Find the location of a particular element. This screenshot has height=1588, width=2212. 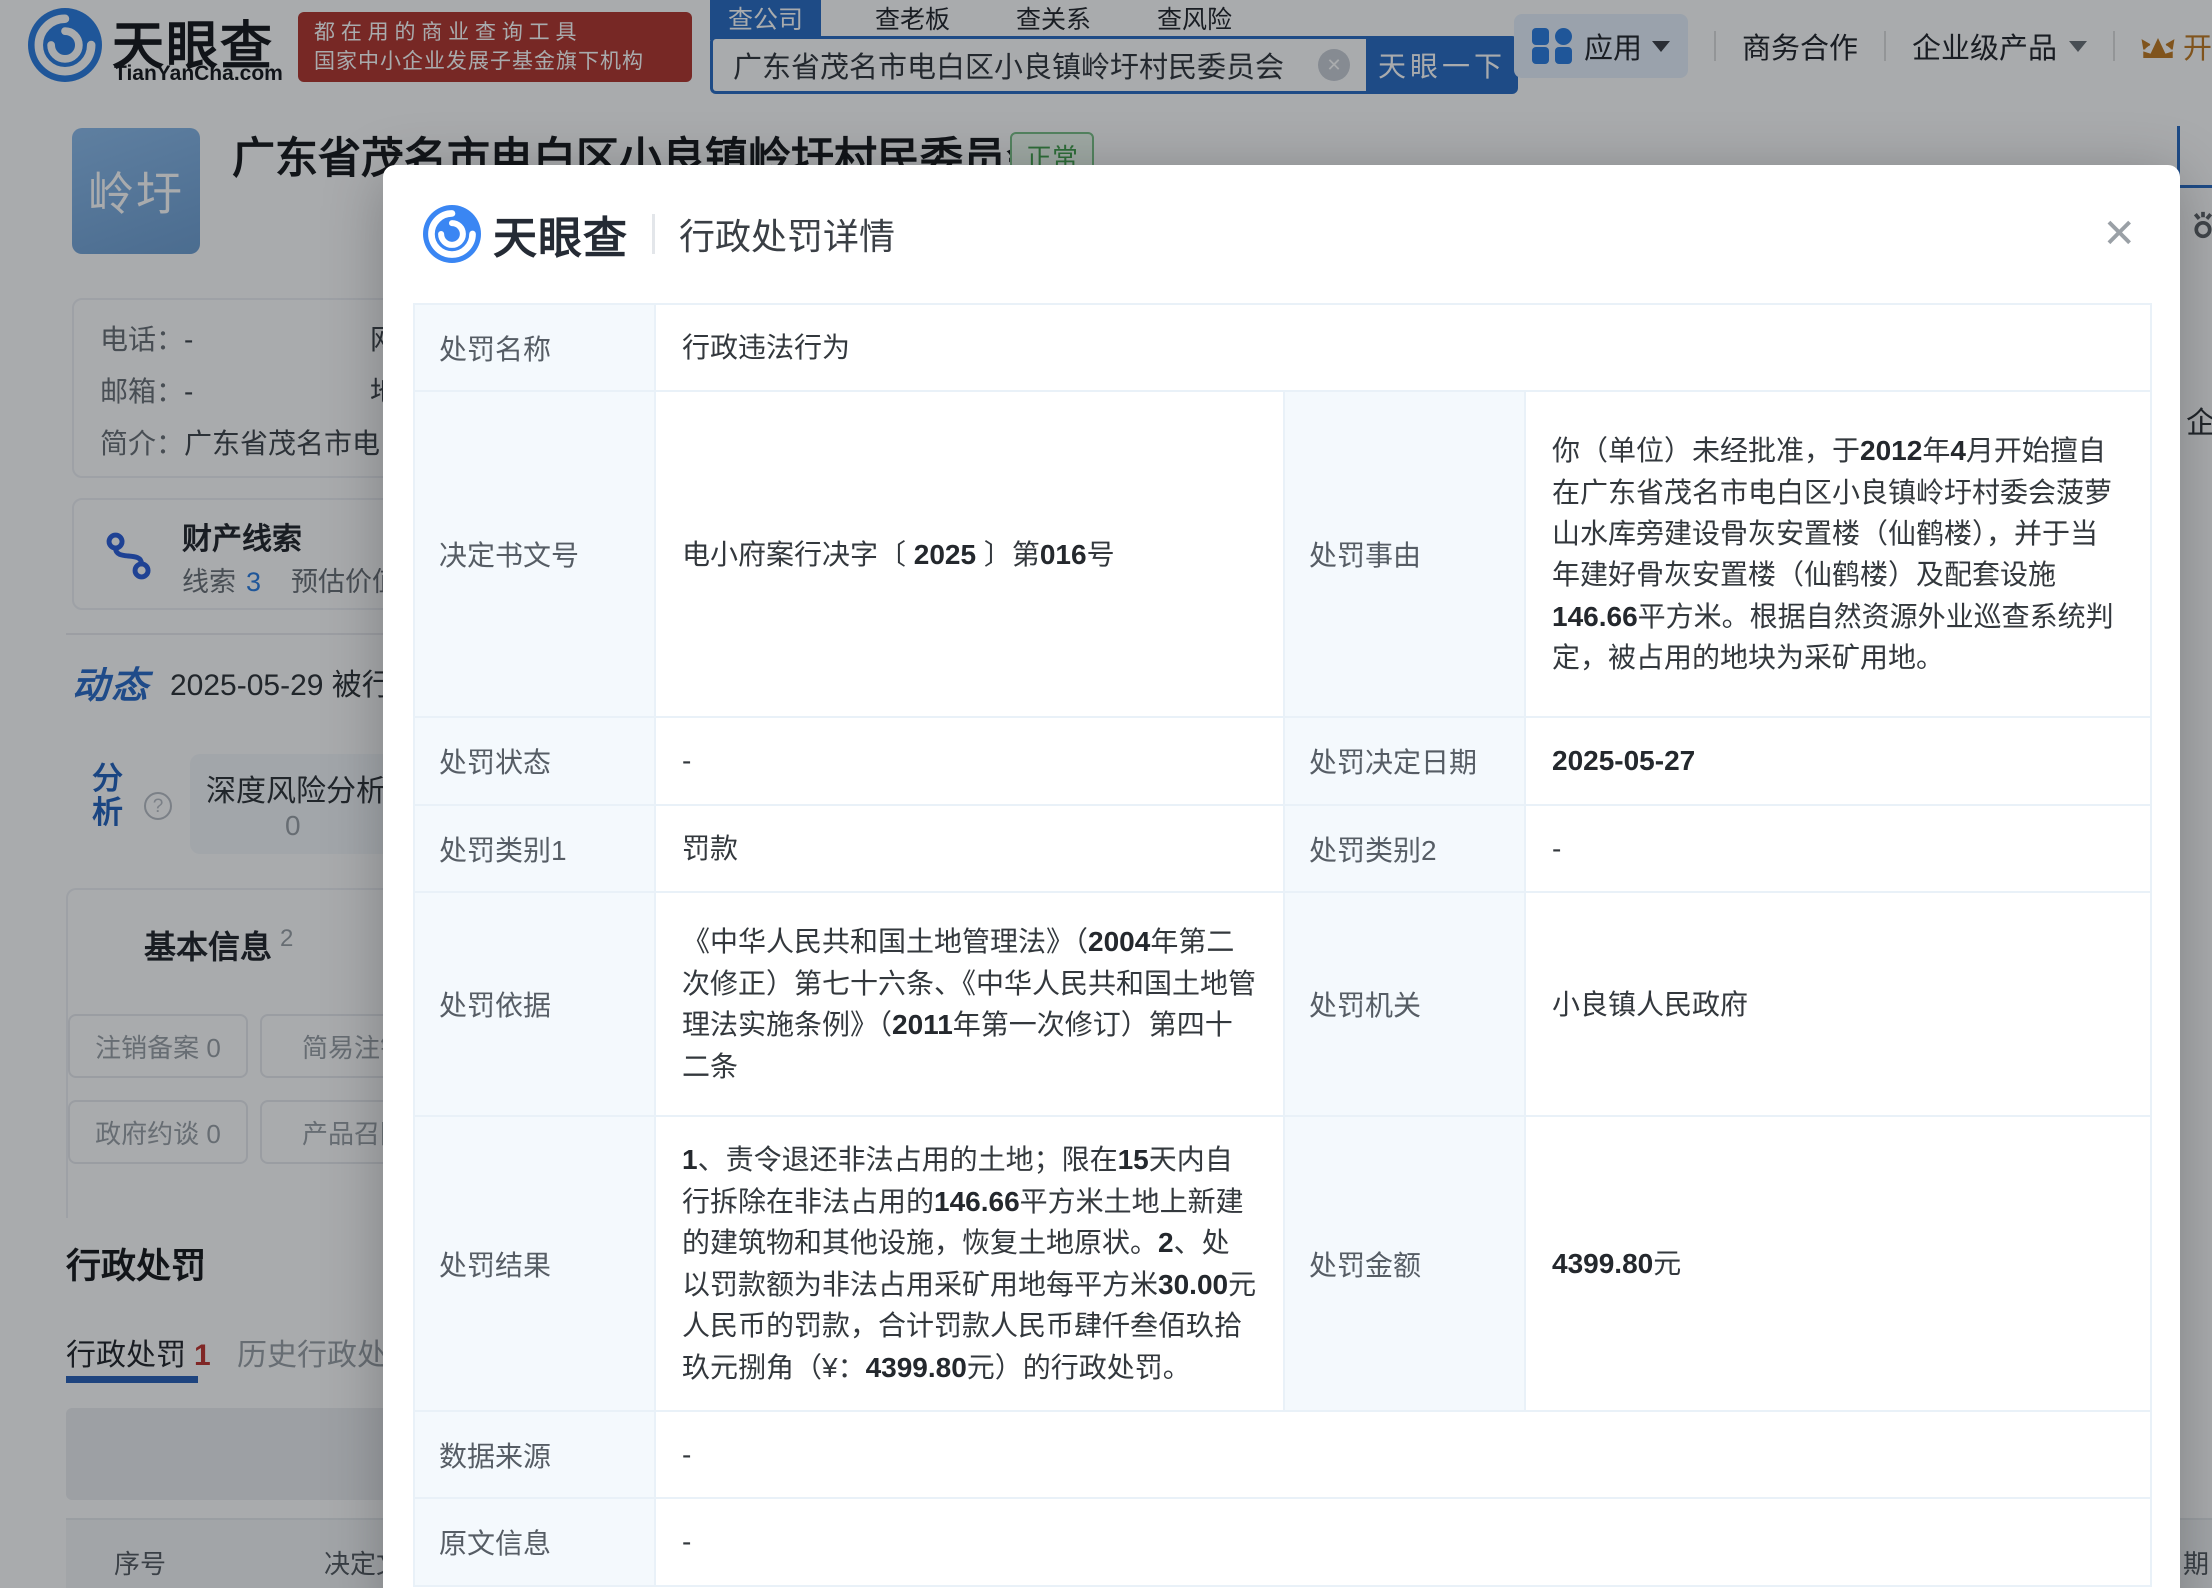

penalty-authority-value: 小良镇人民政府 is located at coordinates (1838, 1004).